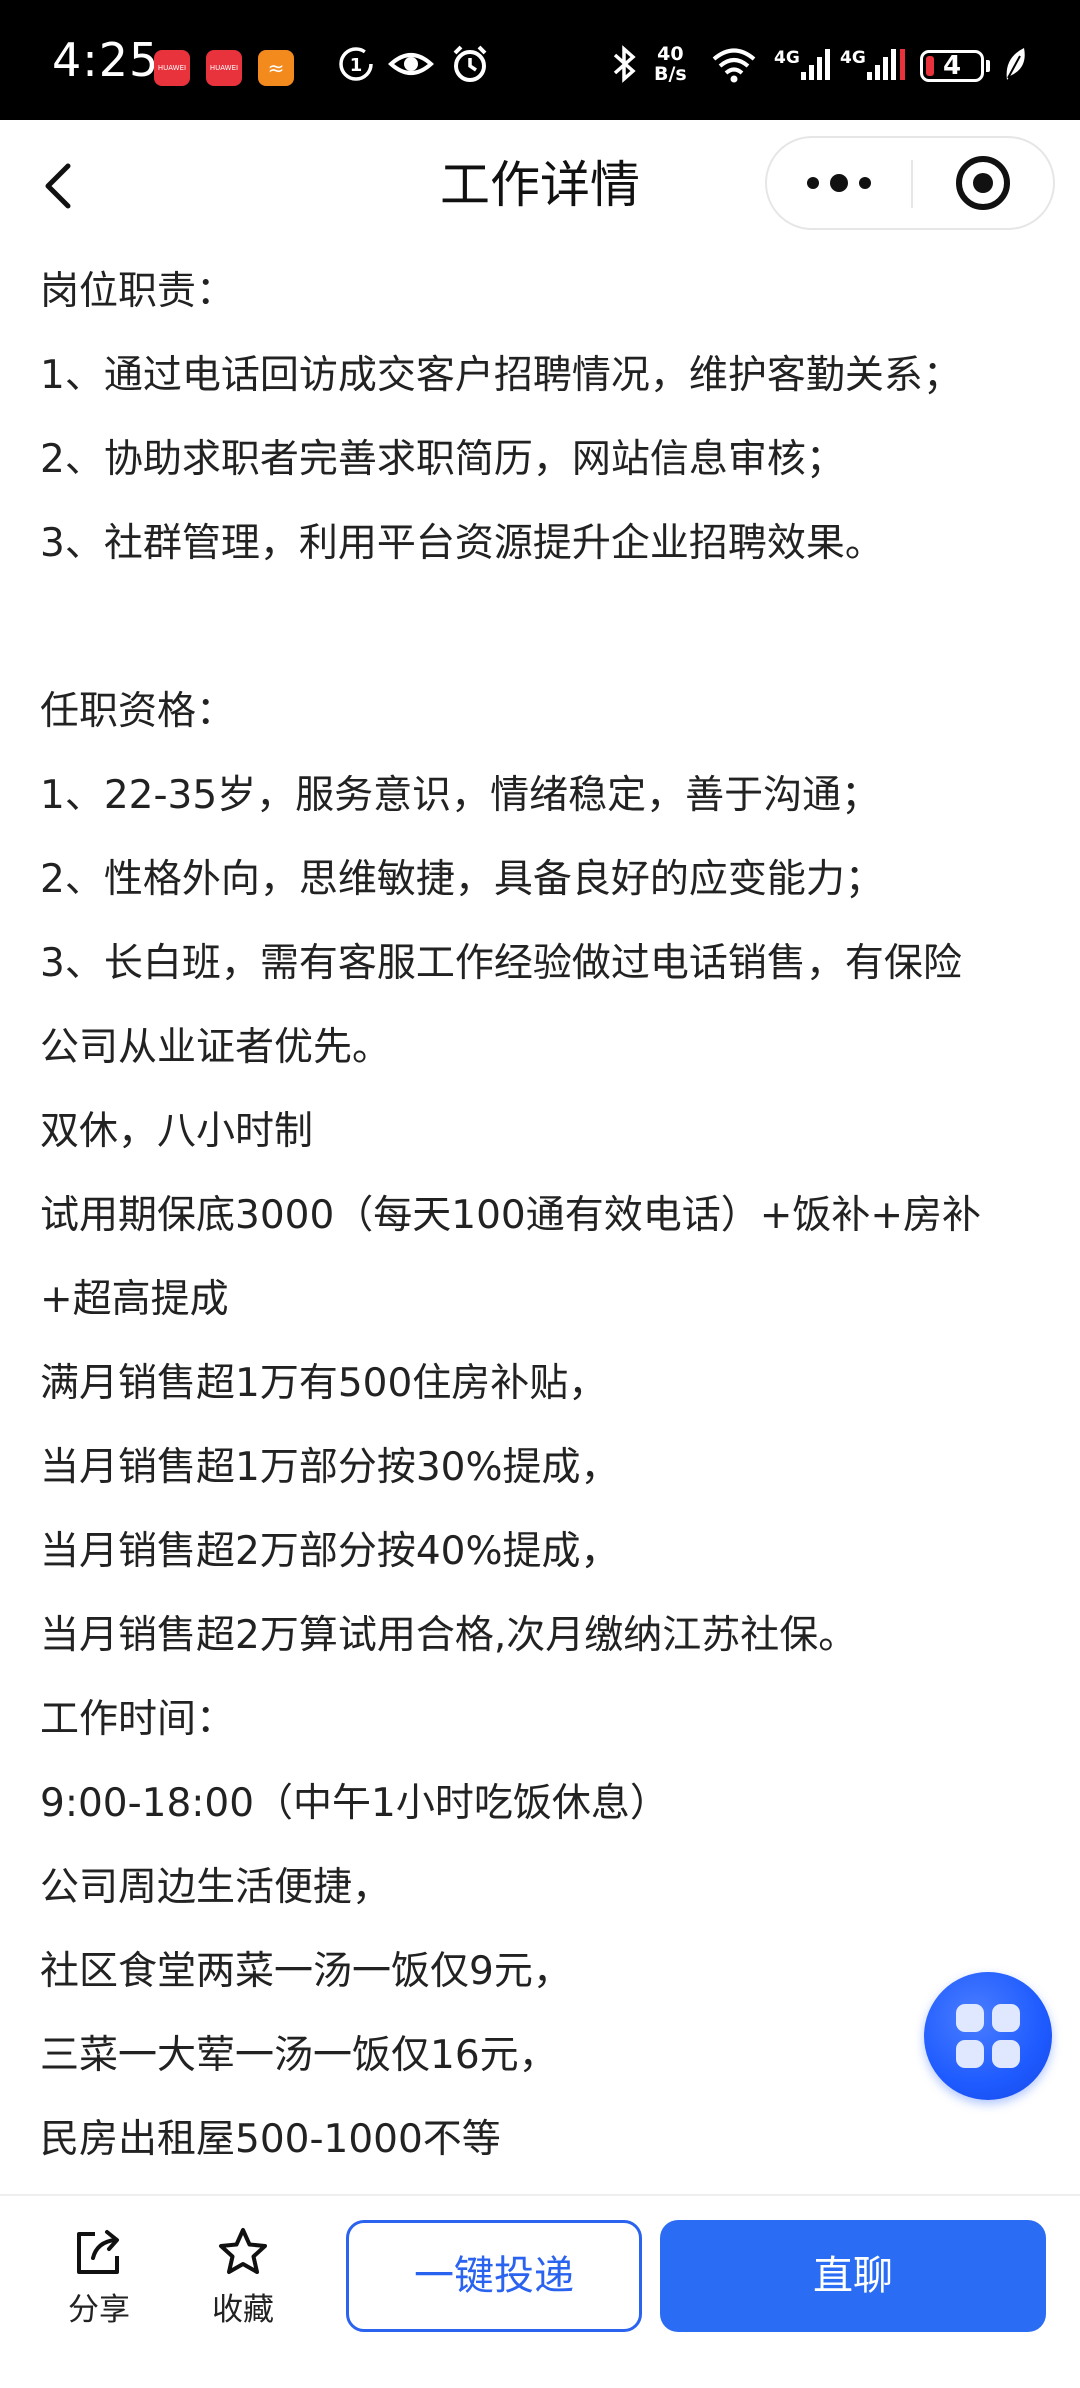 This screenshot has height=2388, width=1080. Describe the element at coordinates (134, 1299) in the screenshot. I see `description-line: +超高提成` at that location.